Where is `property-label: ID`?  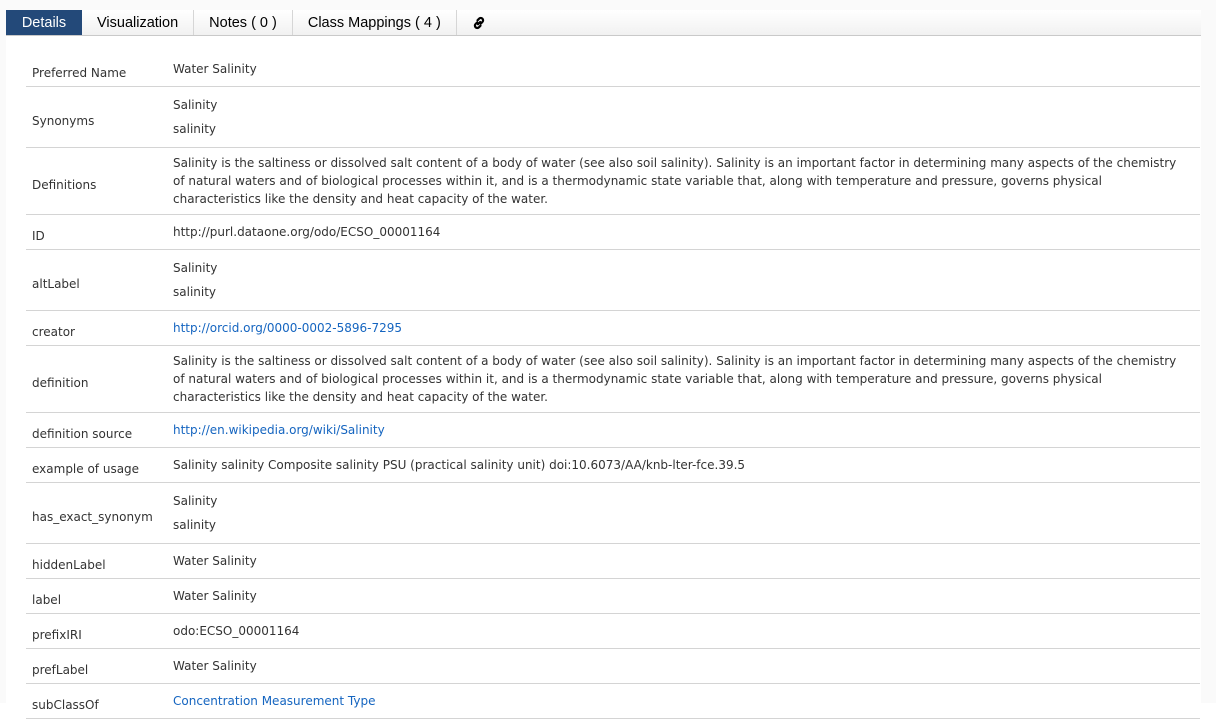
property-label: ID is located at coordinates (96, 232).